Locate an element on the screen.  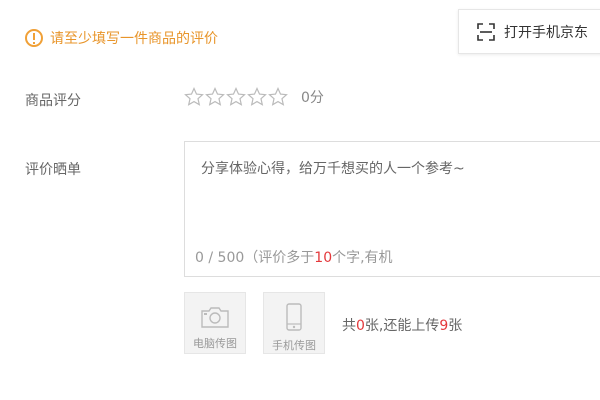
remaining-count: 9 is located at coordinates (444, 326).